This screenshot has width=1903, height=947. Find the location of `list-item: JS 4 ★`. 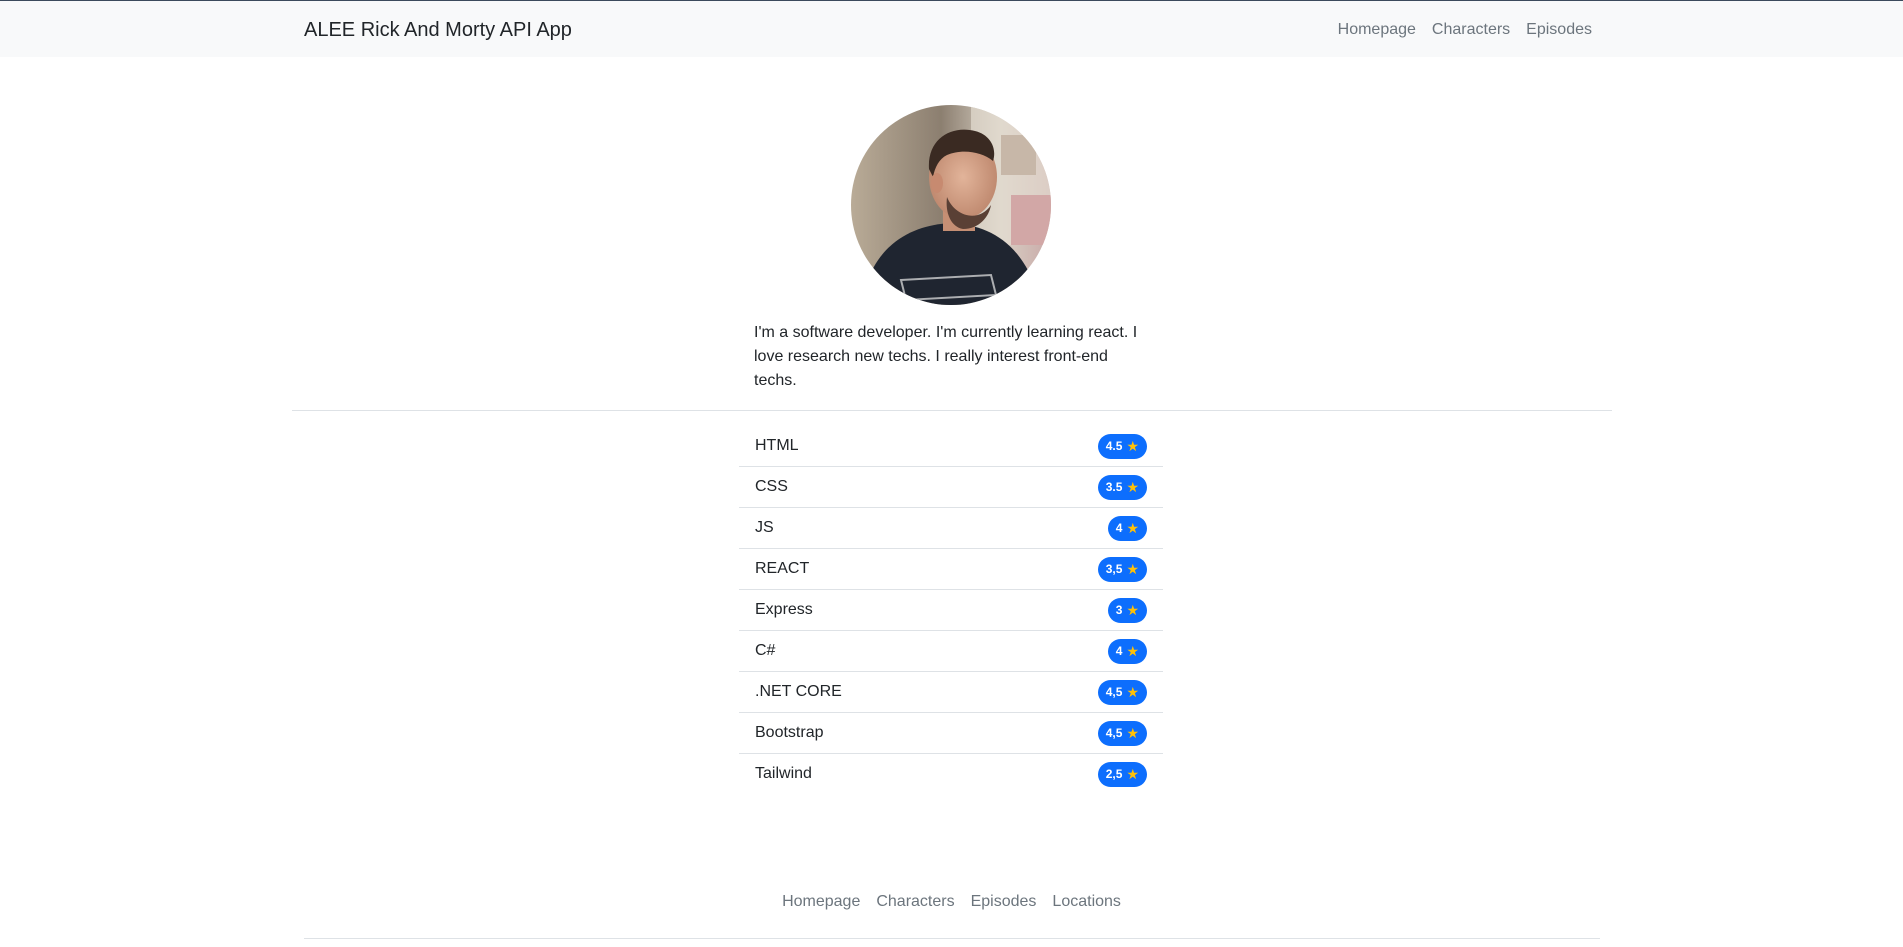

list-item: JS 4 ★ is located at coordinates (951, 528).